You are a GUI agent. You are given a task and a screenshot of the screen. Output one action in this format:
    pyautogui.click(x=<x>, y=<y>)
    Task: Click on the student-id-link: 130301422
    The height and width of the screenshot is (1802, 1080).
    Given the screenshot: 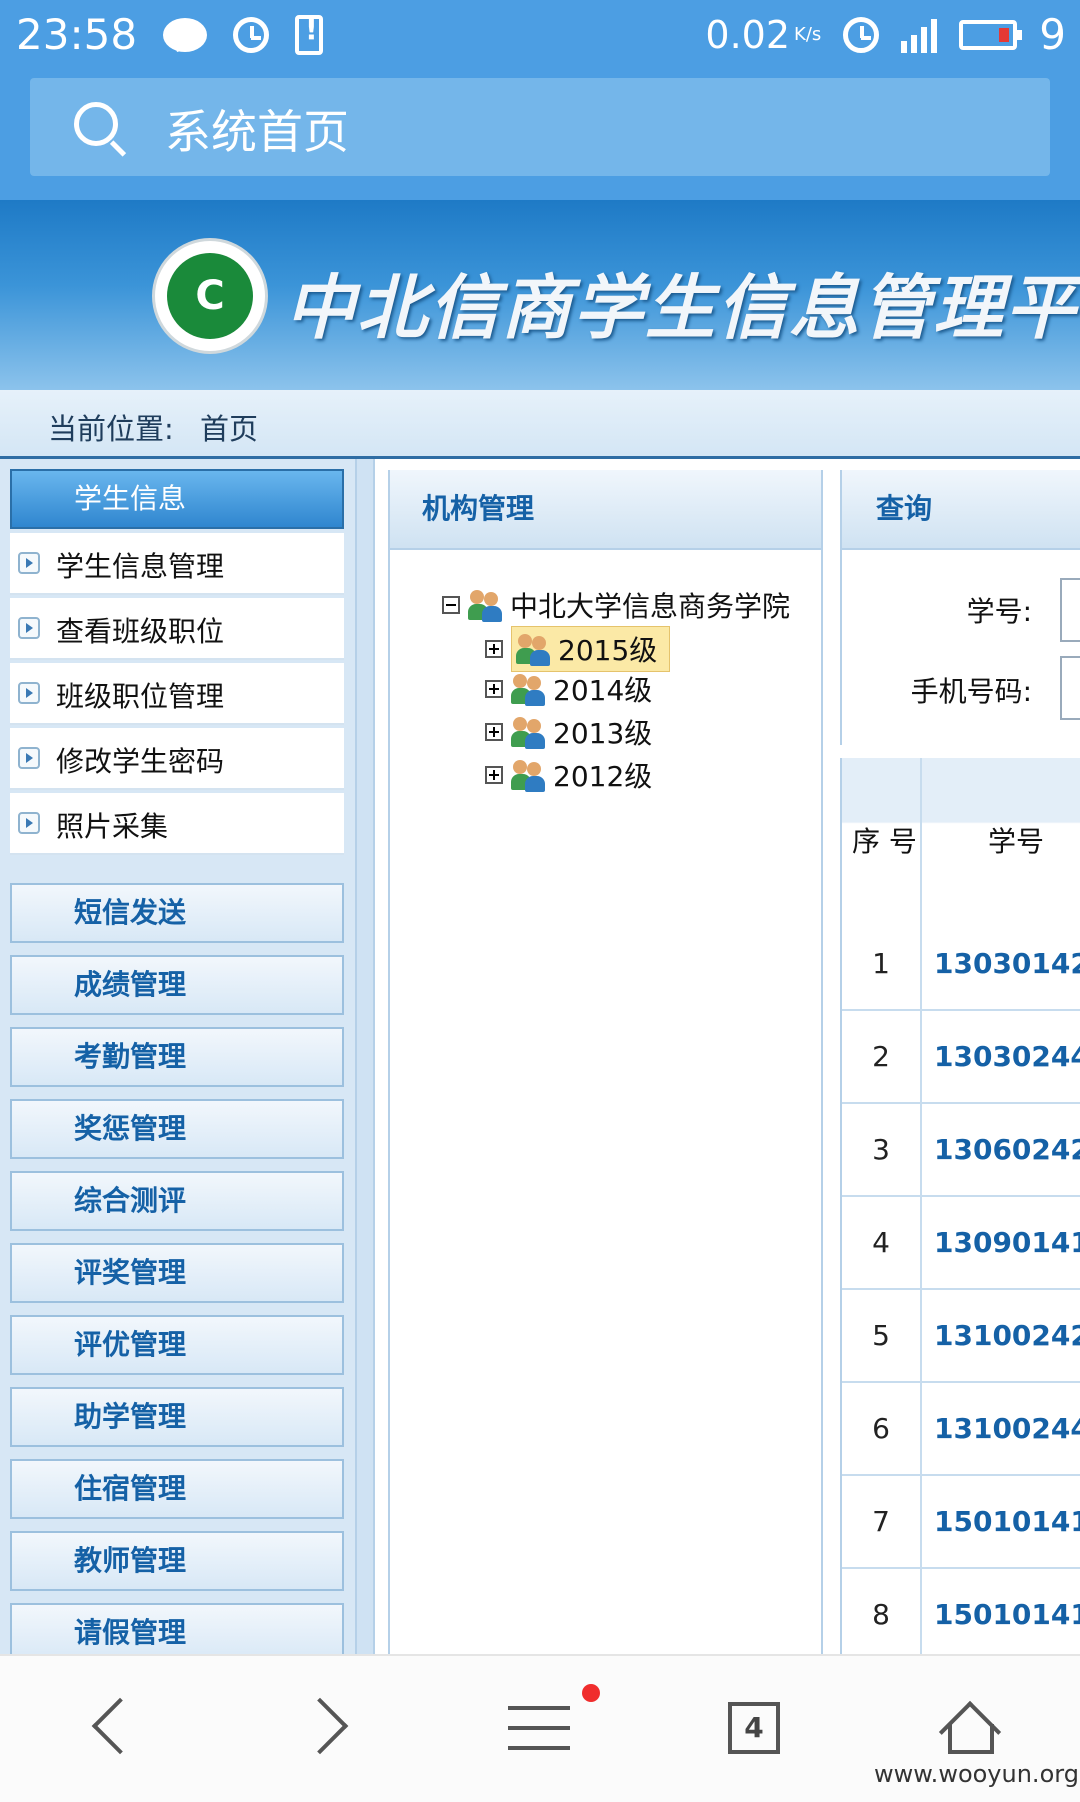 What is the action you would take?
    pyautogui.click(x=1007, y=963)
    